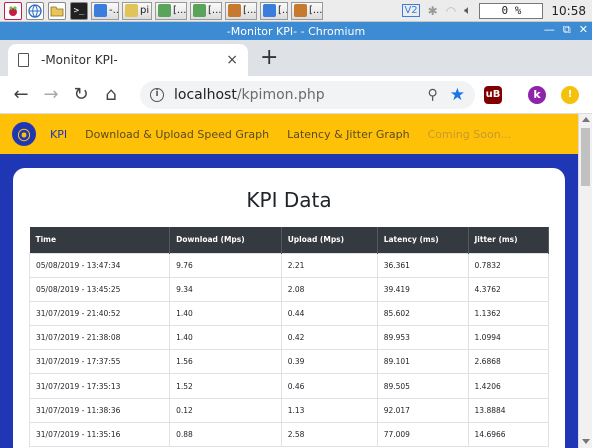  I want to click on taskbar-window-button: pi, so click(137, 10).